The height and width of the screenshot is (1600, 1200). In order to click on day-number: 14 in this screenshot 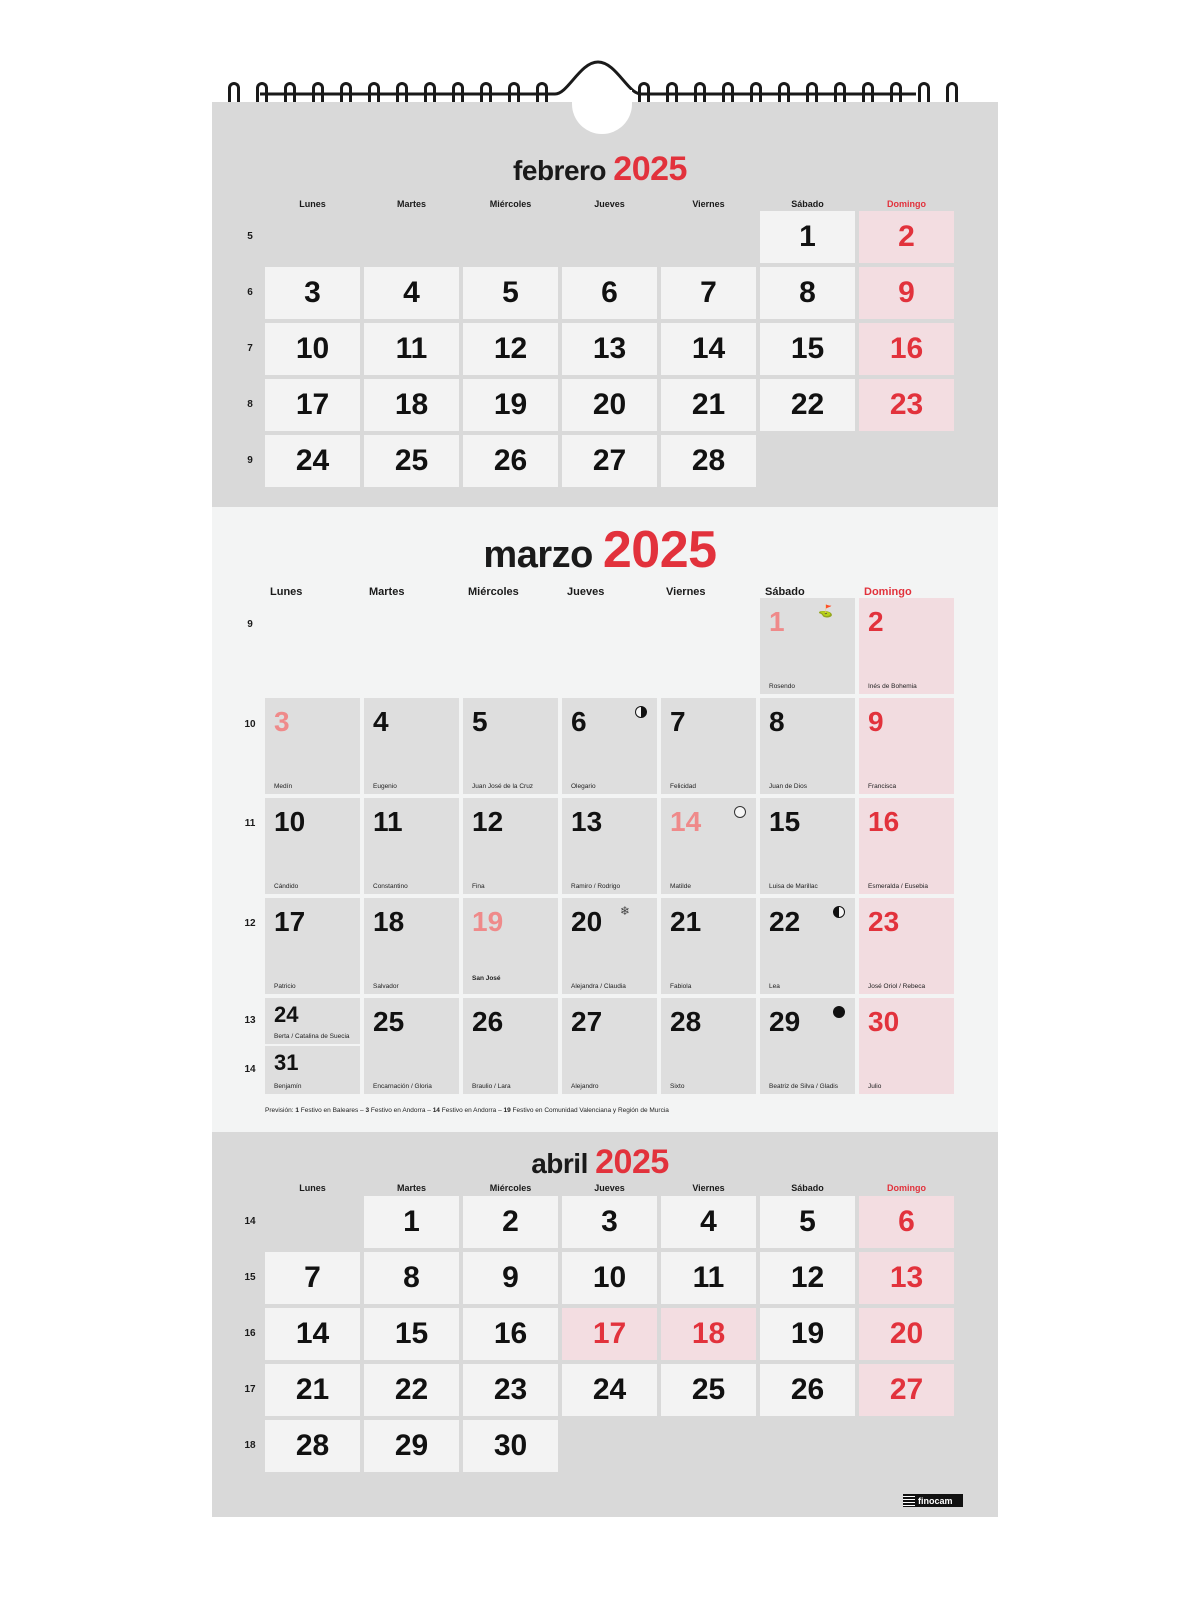, I will do `click(686, 821)`.